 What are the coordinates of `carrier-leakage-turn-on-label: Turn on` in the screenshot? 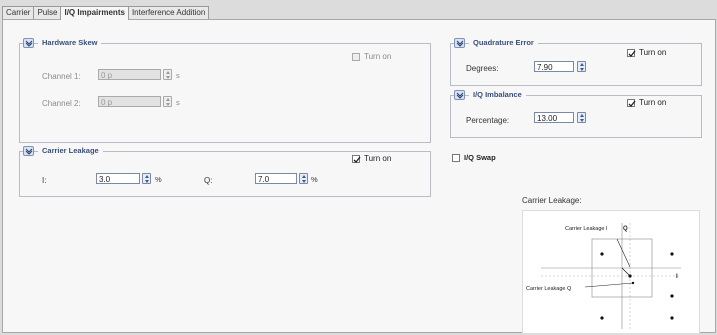 It's located at (378, 158).